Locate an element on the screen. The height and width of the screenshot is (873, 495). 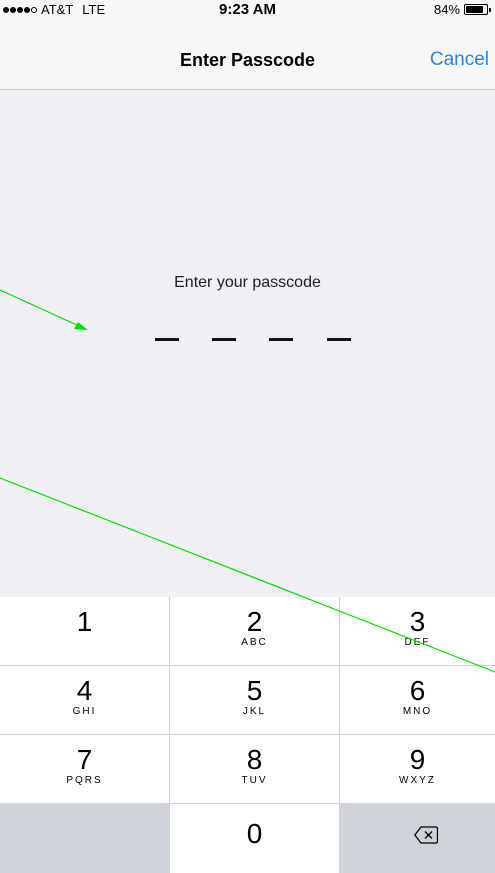
key-letters: ABC is located at coordinates (254, 642).